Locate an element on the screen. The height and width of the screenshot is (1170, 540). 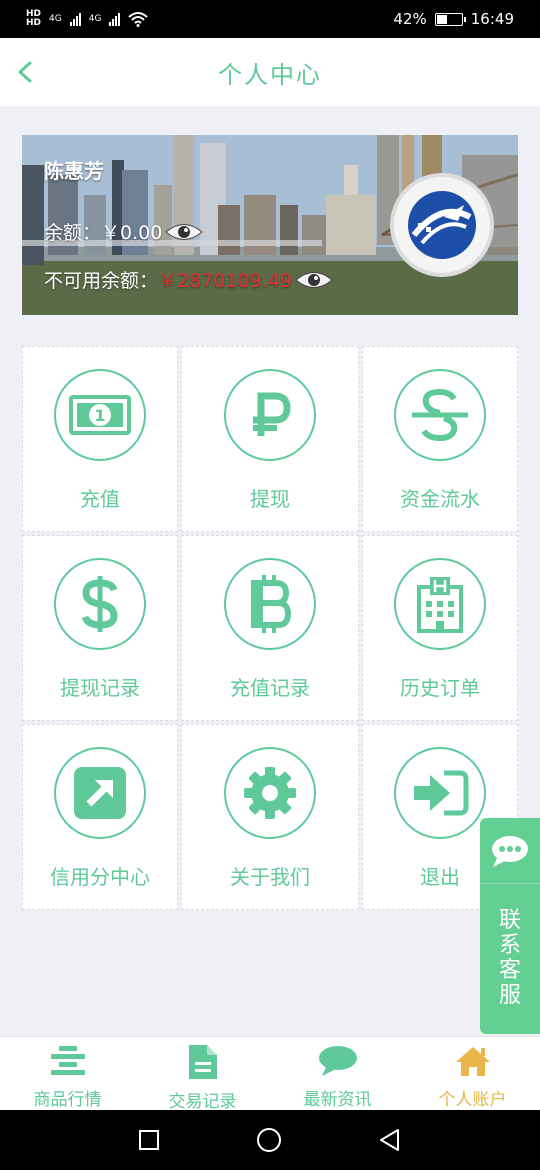
align-center-icon is located at coordinates (68, 1061).